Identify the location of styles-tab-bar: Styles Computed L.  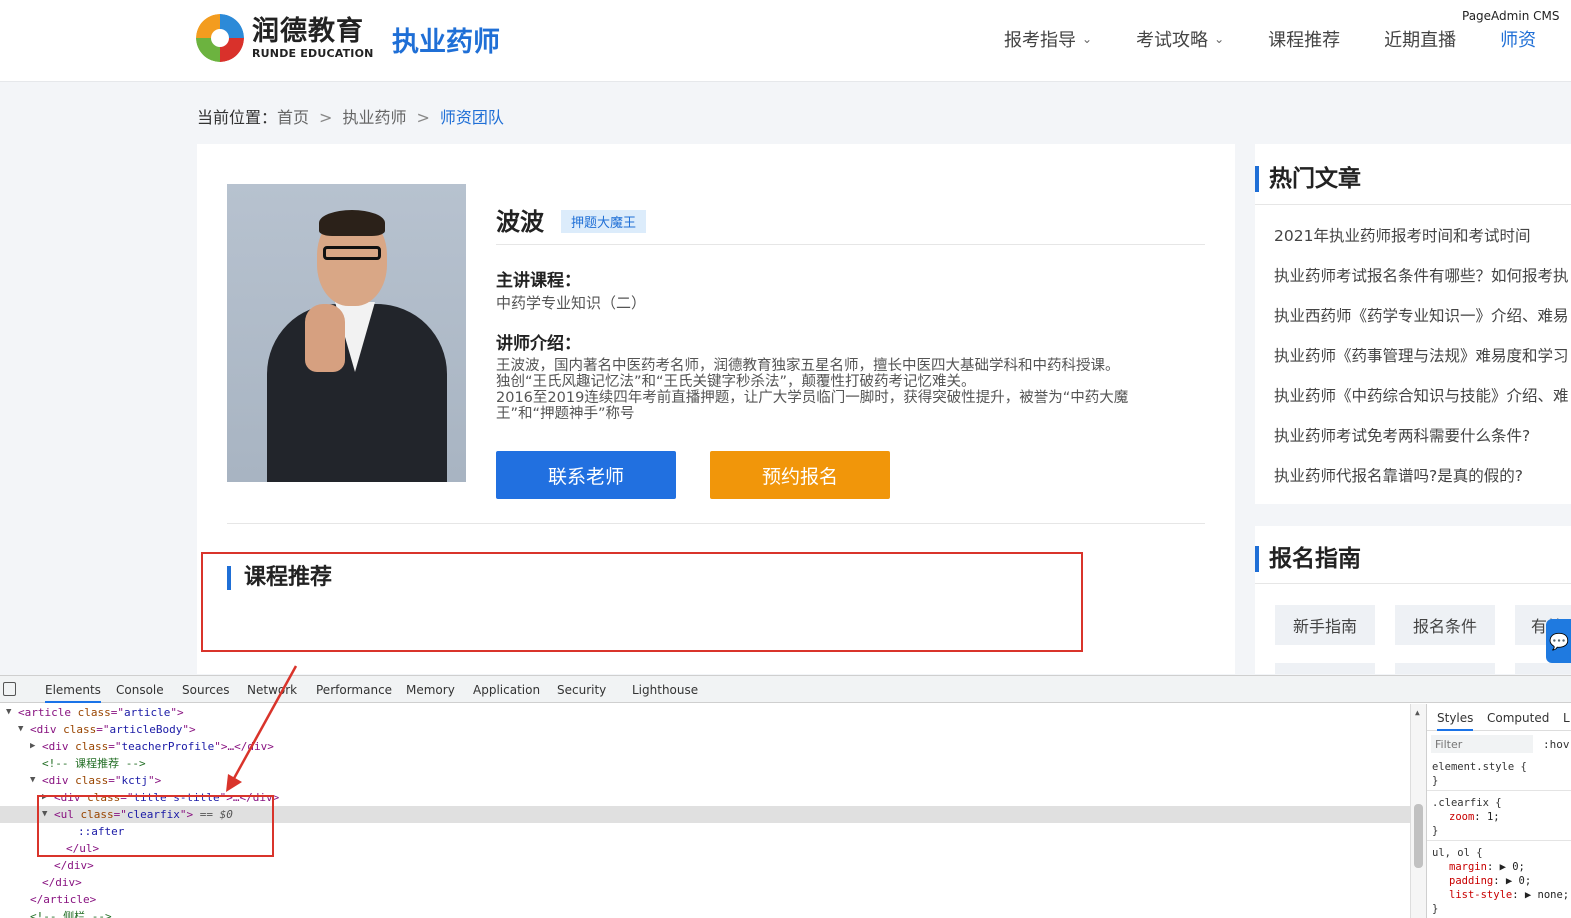
(1499, 717).